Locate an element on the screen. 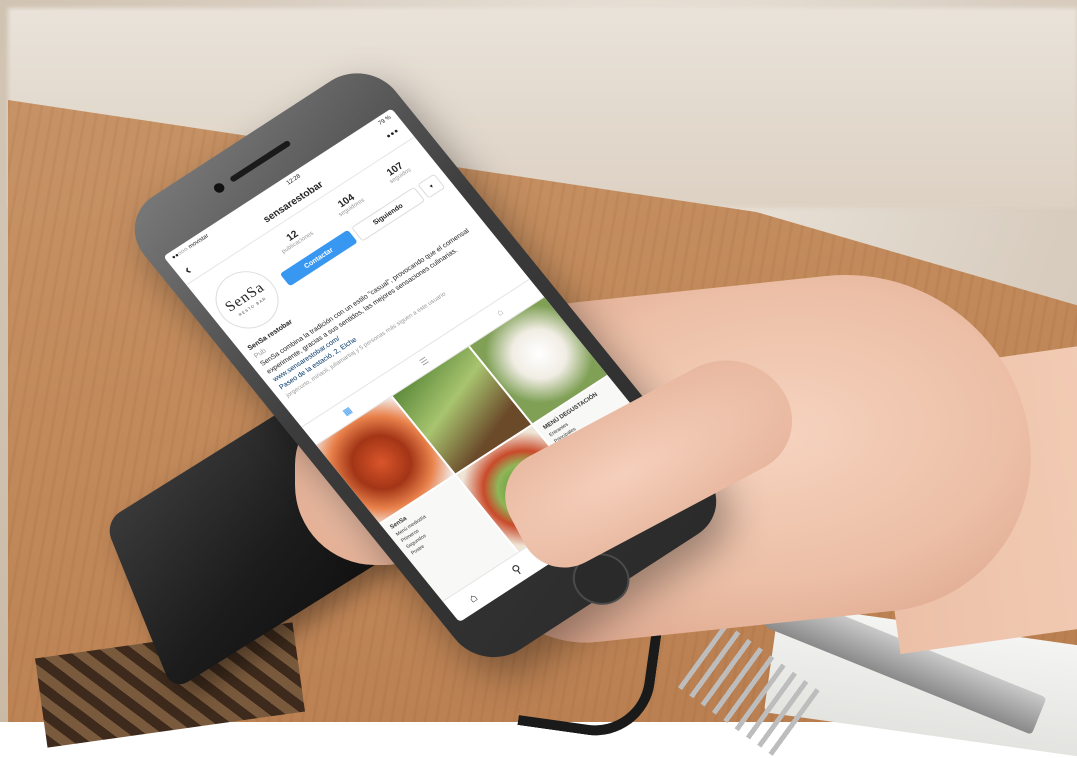 The width and height of the screenshot is (1077, 758). search-icon: ⚲ is located at coordinates (517, 570).